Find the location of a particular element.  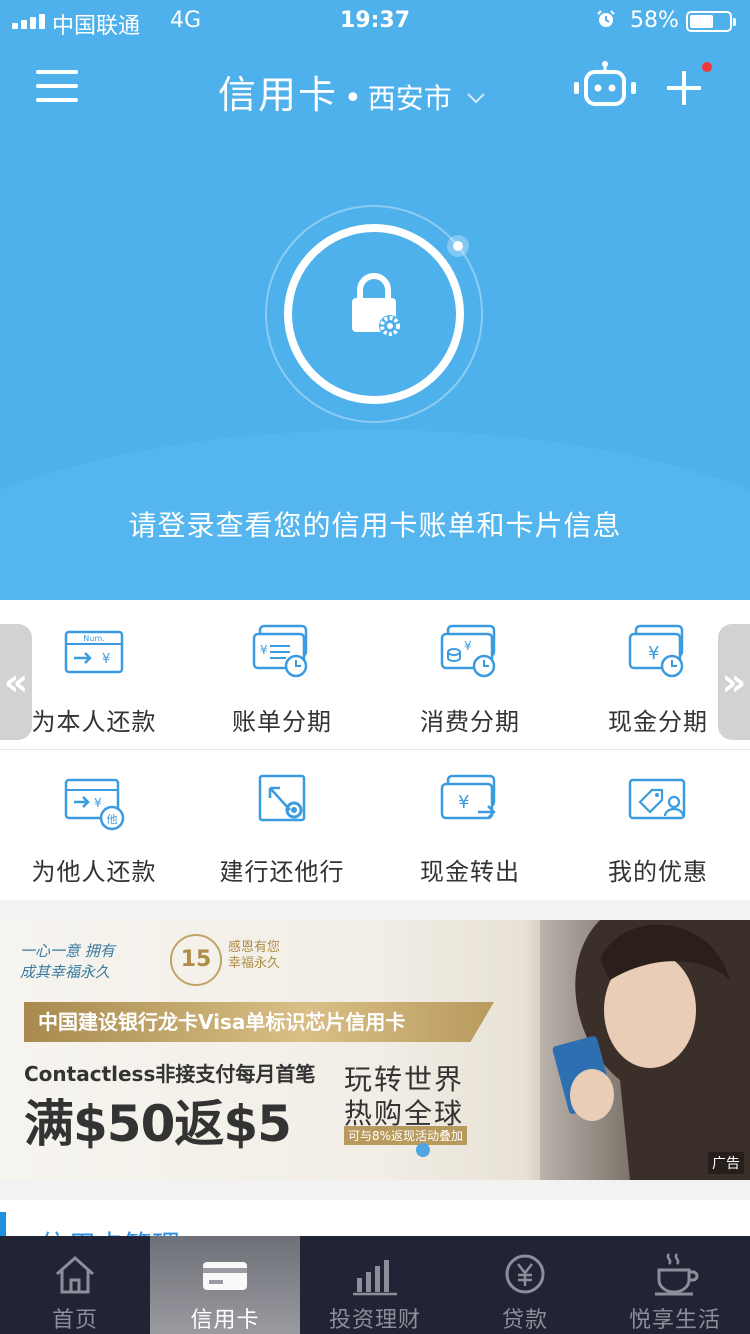

repay-others-icon: ¥ 他 is located at coordinates (94, 804).